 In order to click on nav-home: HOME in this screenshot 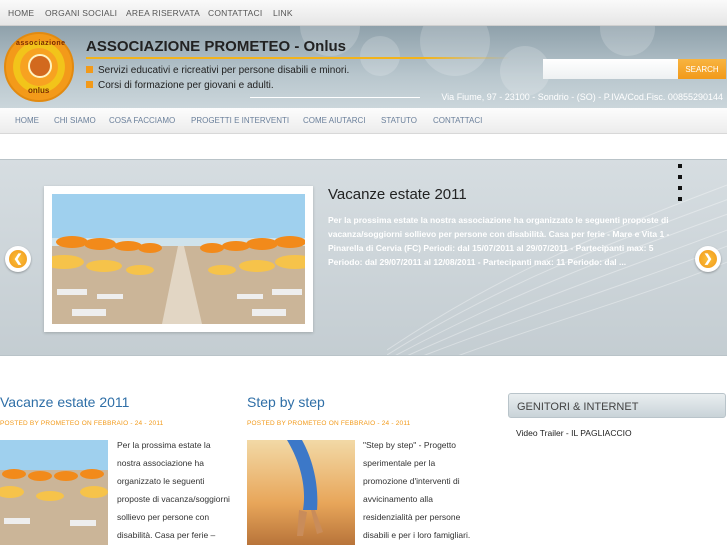, I will do `click(27, 120)`.